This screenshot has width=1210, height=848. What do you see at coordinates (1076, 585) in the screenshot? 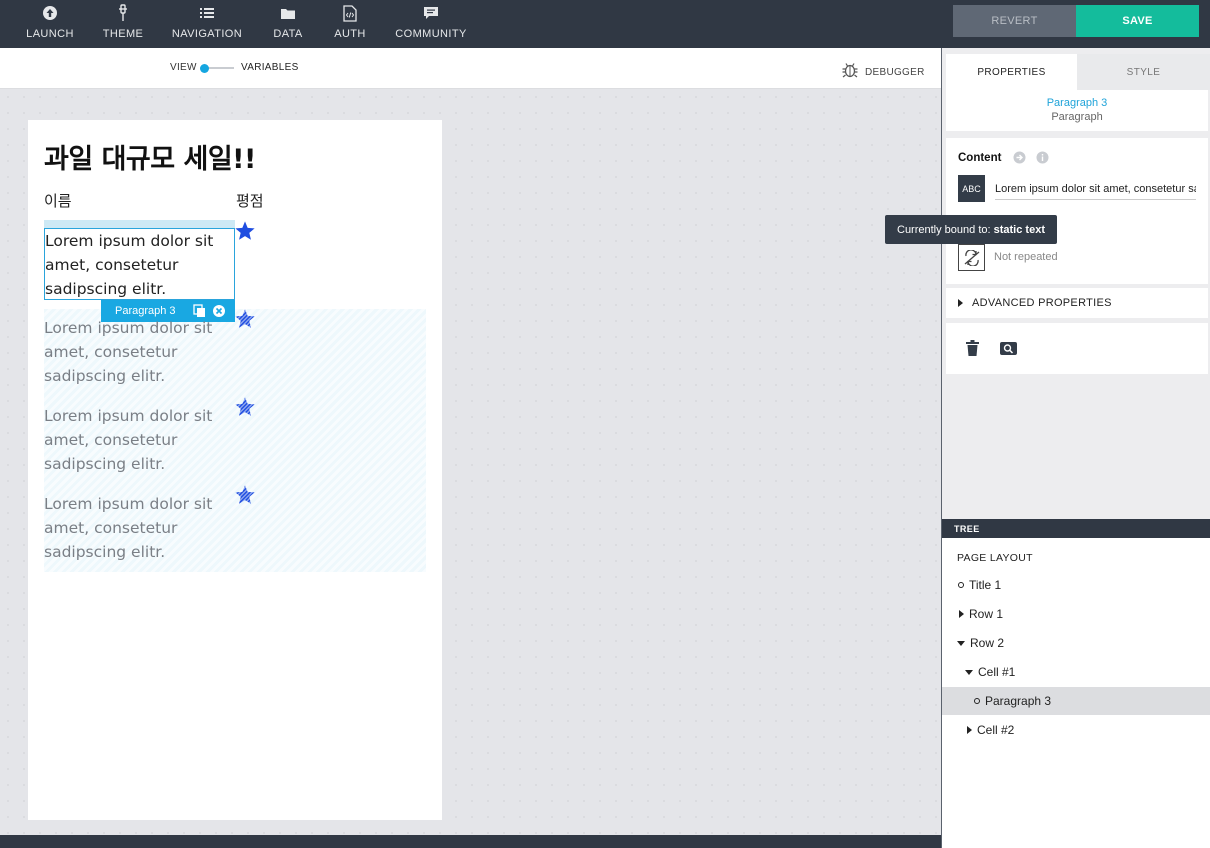
I see `tree-node-title-1: Title 1` at bounding box center [1076, 585].